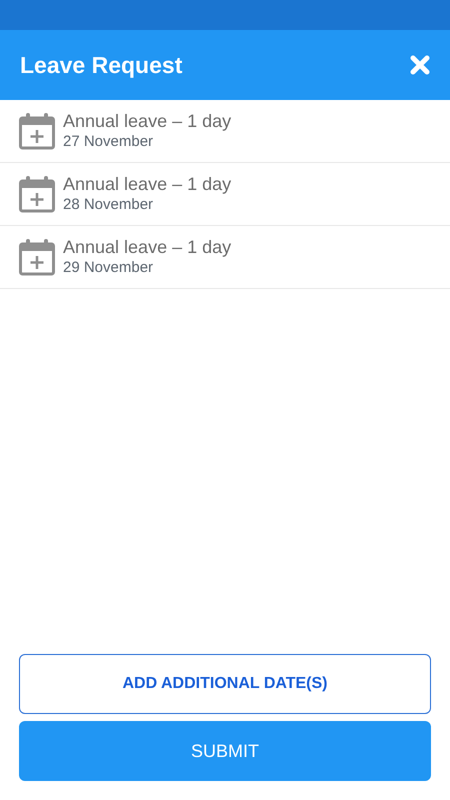 This screenshot has height=800, width=450. I want to click on close-button, so click(420, 65).